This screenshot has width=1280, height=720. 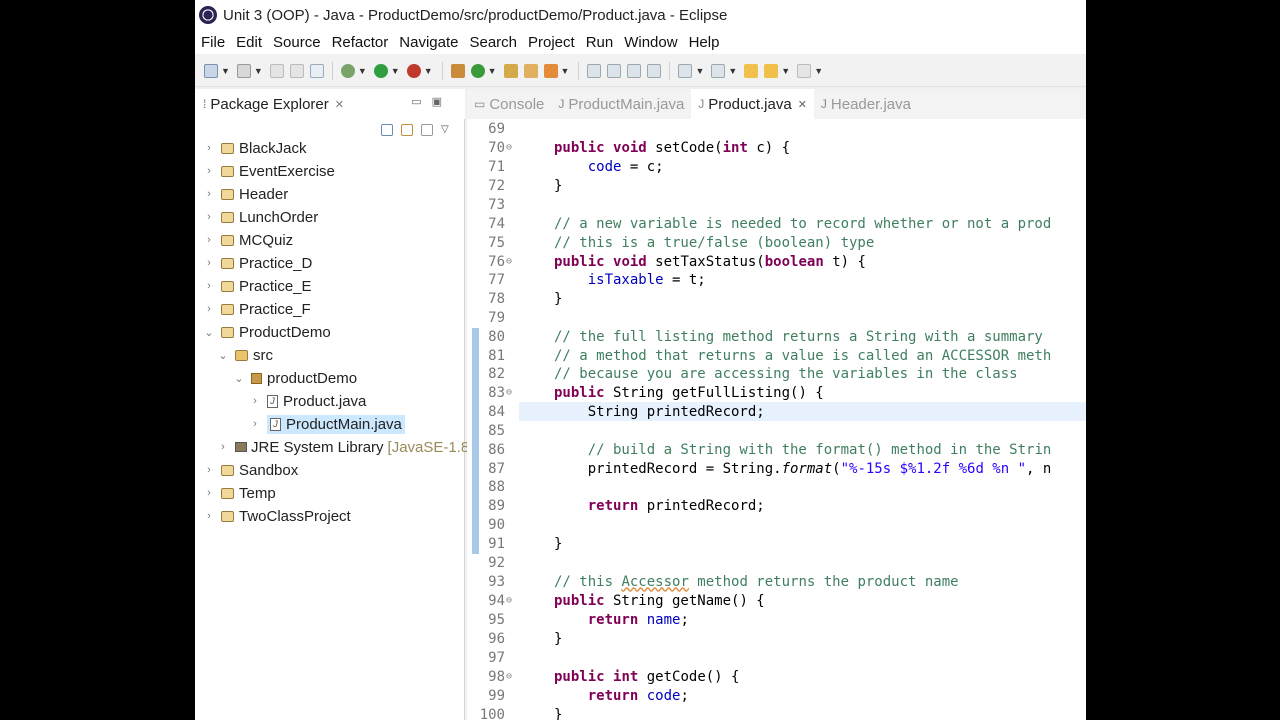 What do you see at coordinates (514, 185) in the screenshot?
I see `code-line: 72}` at bounding box center [514, 185].